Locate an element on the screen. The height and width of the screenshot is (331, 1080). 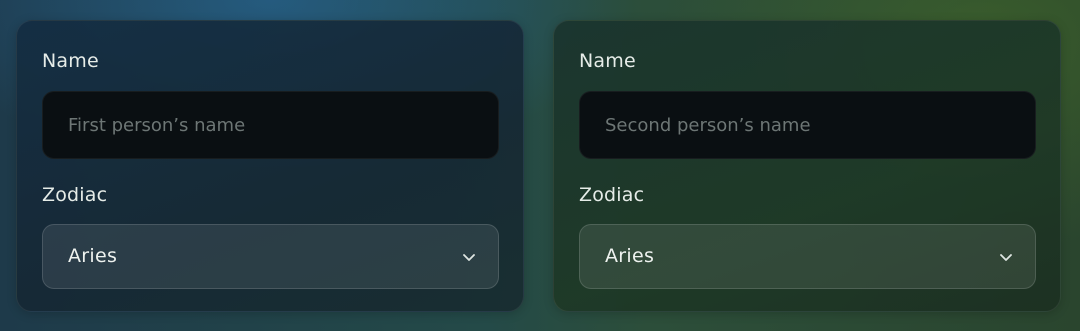
first-person-zodiac-select: Aries is located at coordinates (270, 256).